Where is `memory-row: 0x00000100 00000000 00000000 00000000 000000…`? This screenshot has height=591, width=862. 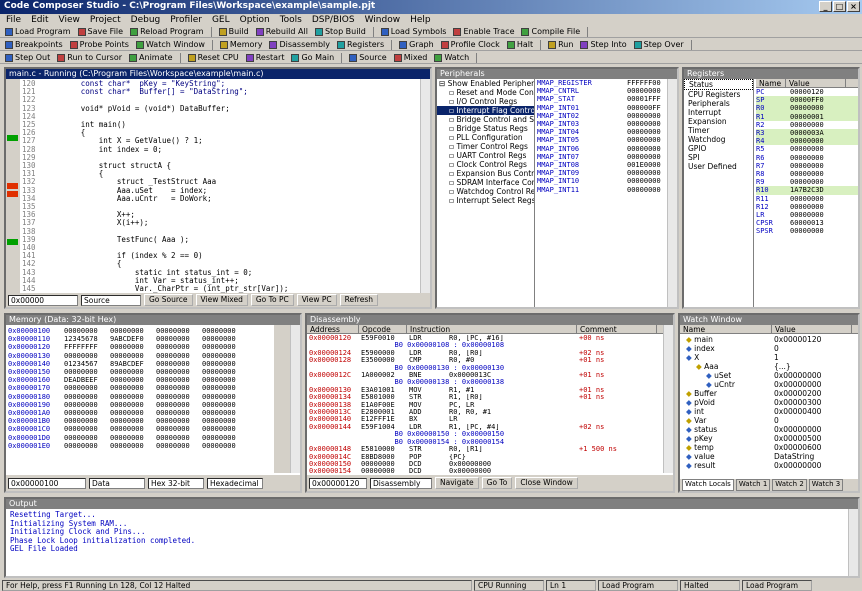
memory-row: 0x00000100 00000000 00000000 00000000 000000… is located at coordinates (141, 331).